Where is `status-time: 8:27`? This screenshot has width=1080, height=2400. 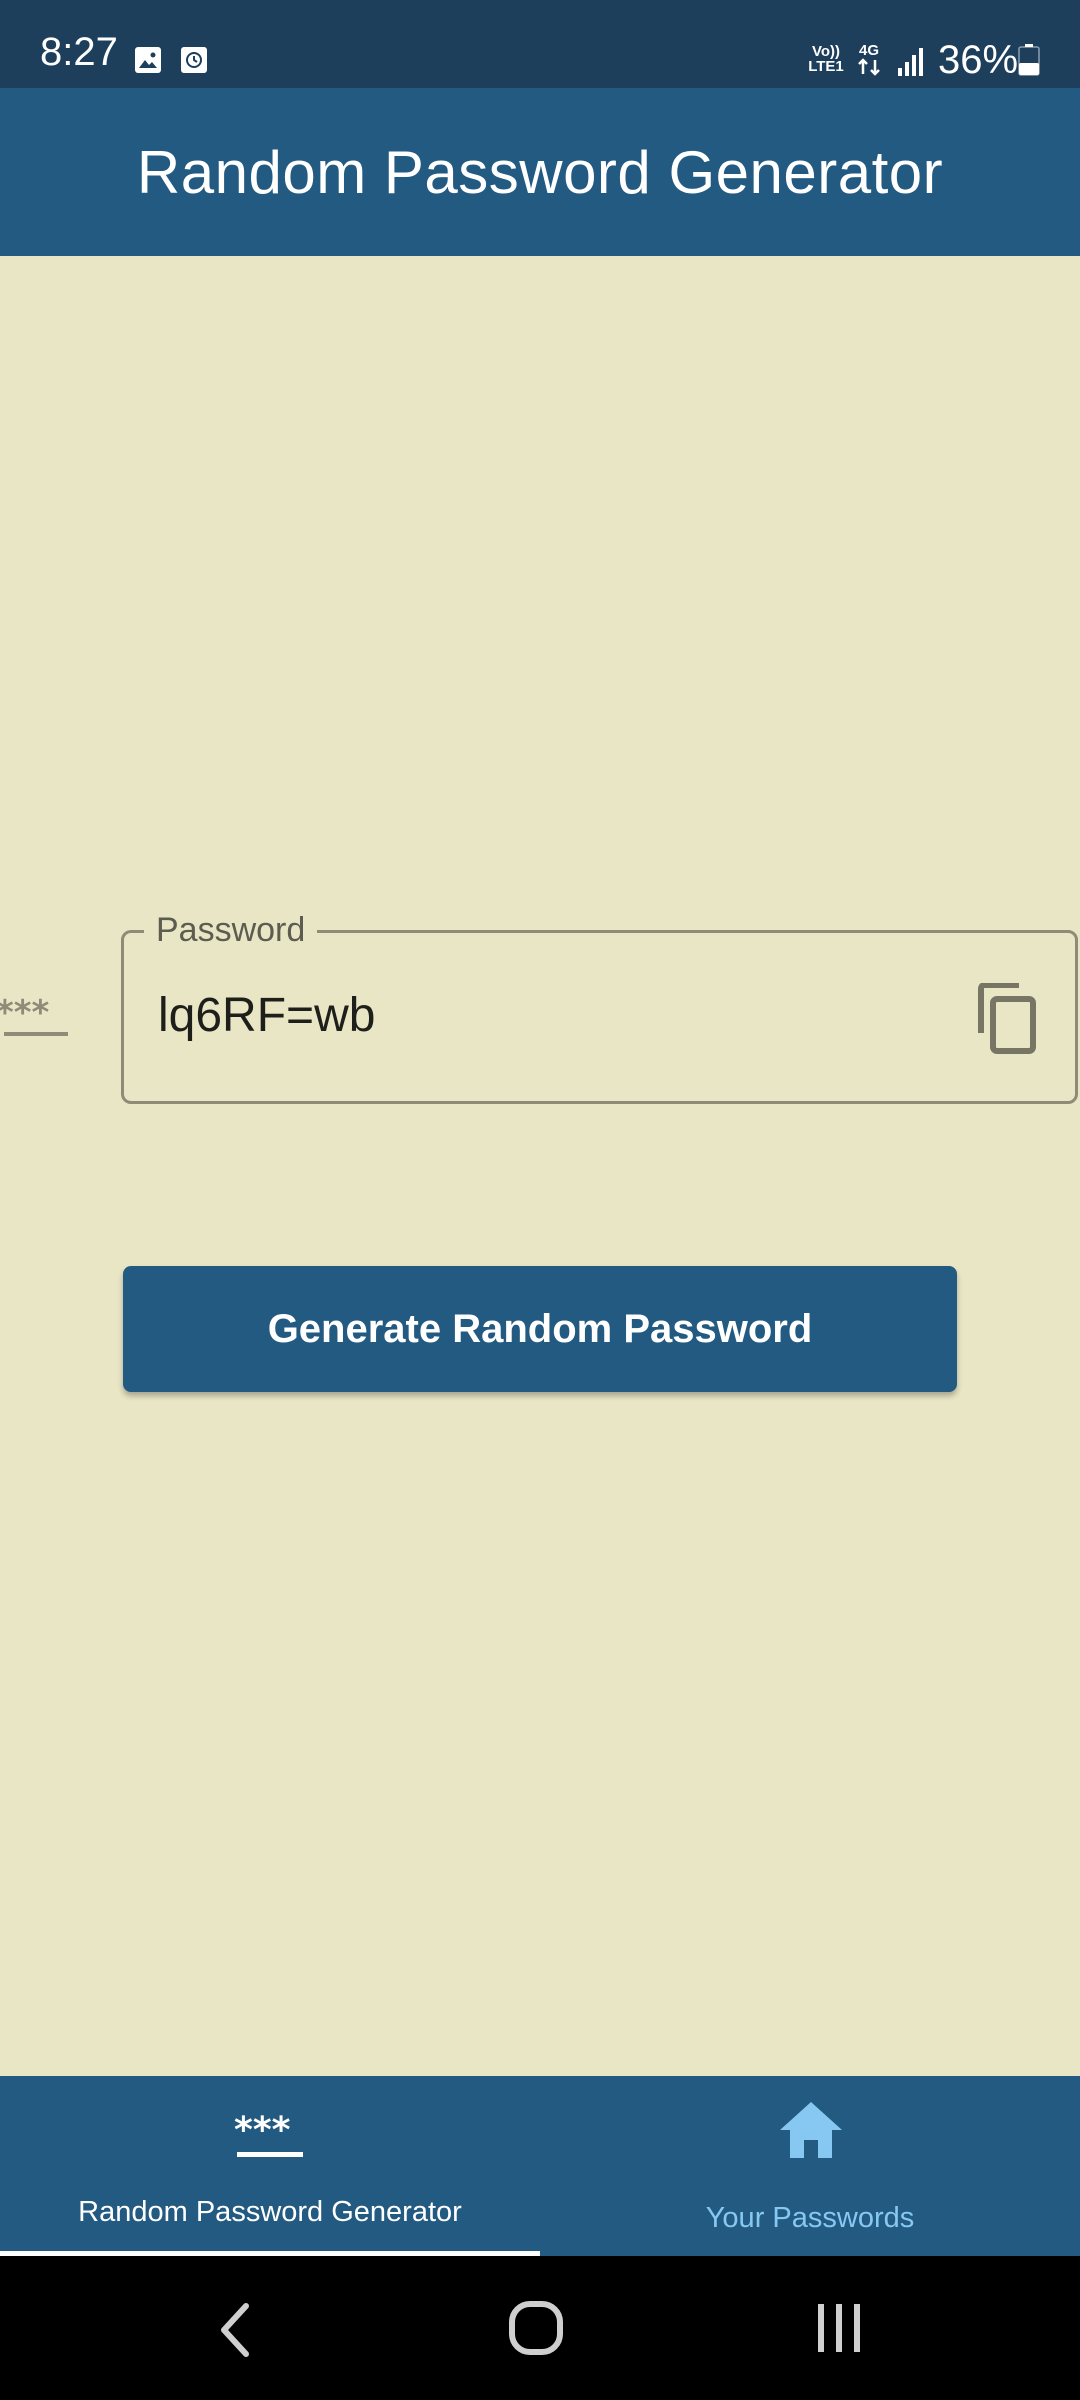
status-time: 8:27 is located at coordinates (79, 52).